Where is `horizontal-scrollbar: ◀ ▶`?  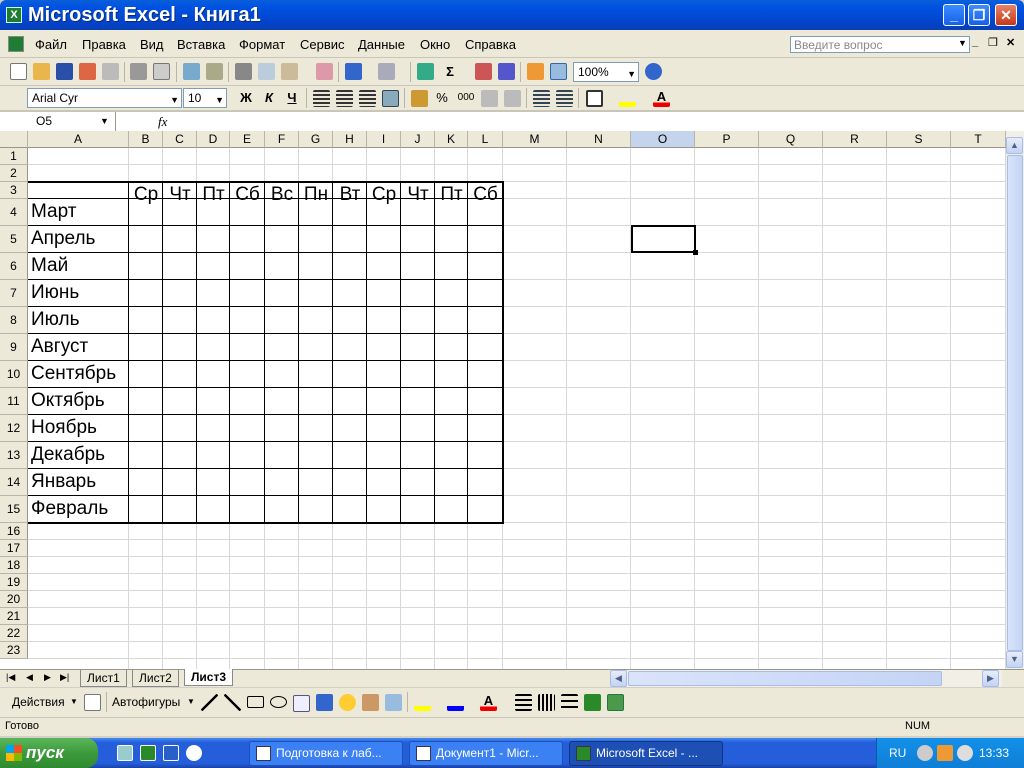
horizontal-scrollbar: ◀ ▶ is located at coordinates (806, 678).